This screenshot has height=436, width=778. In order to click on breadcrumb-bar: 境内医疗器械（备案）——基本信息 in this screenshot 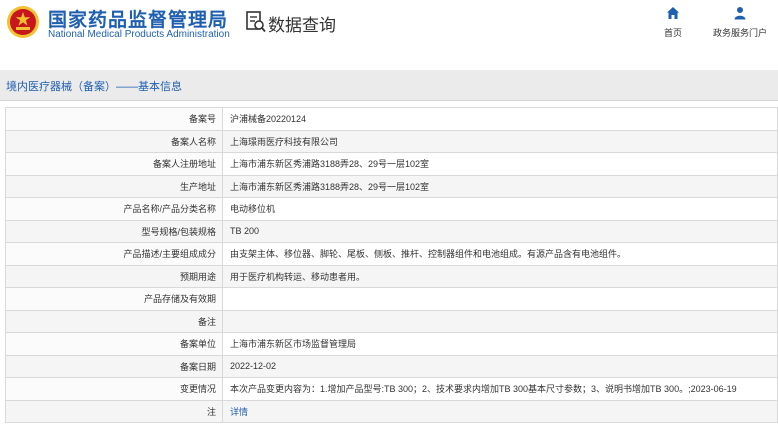, I will do `click(389, 85)`.